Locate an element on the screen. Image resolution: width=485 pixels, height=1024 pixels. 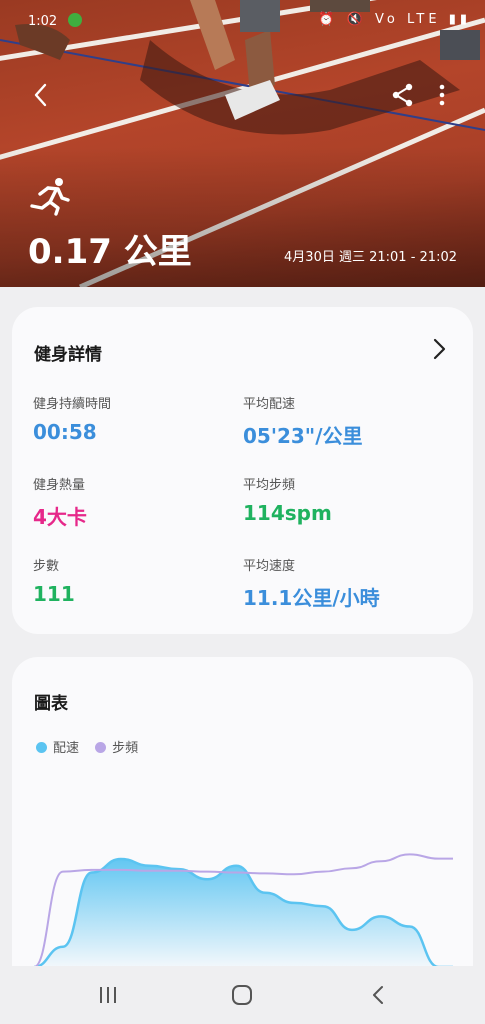
metric-duration: 健身持續時間 00:58 is located at coordinates (72, 418).